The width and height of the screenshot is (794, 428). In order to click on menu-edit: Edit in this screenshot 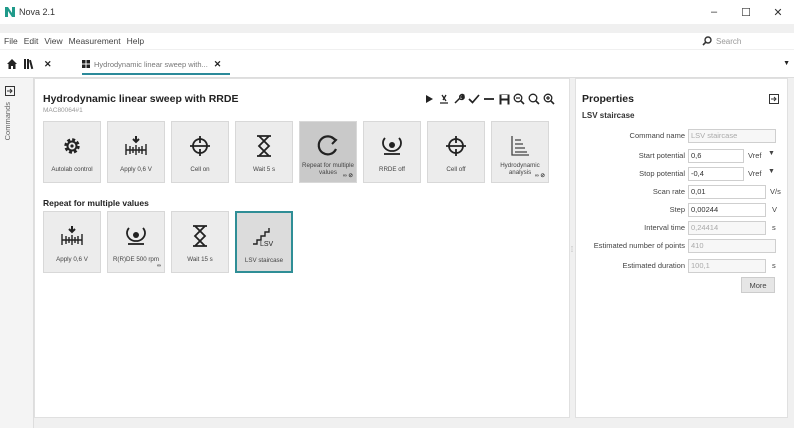, I will do `click(31, 41)`.